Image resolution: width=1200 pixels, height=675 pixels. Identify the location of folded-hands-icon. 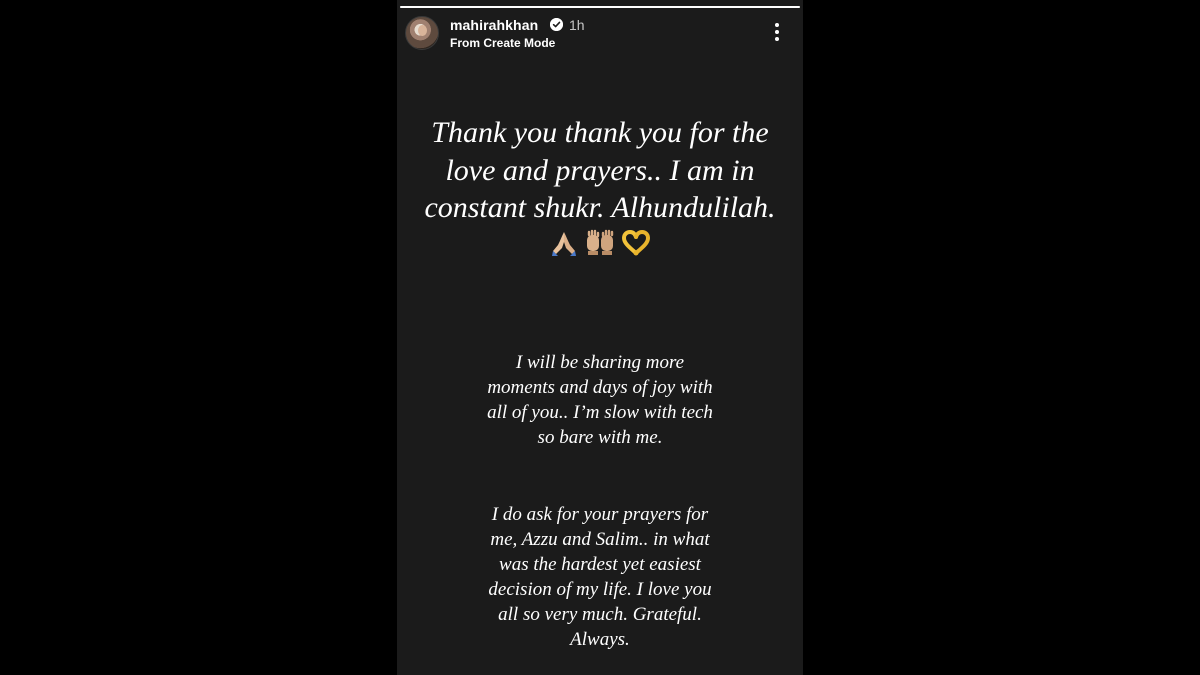
(564, 245).